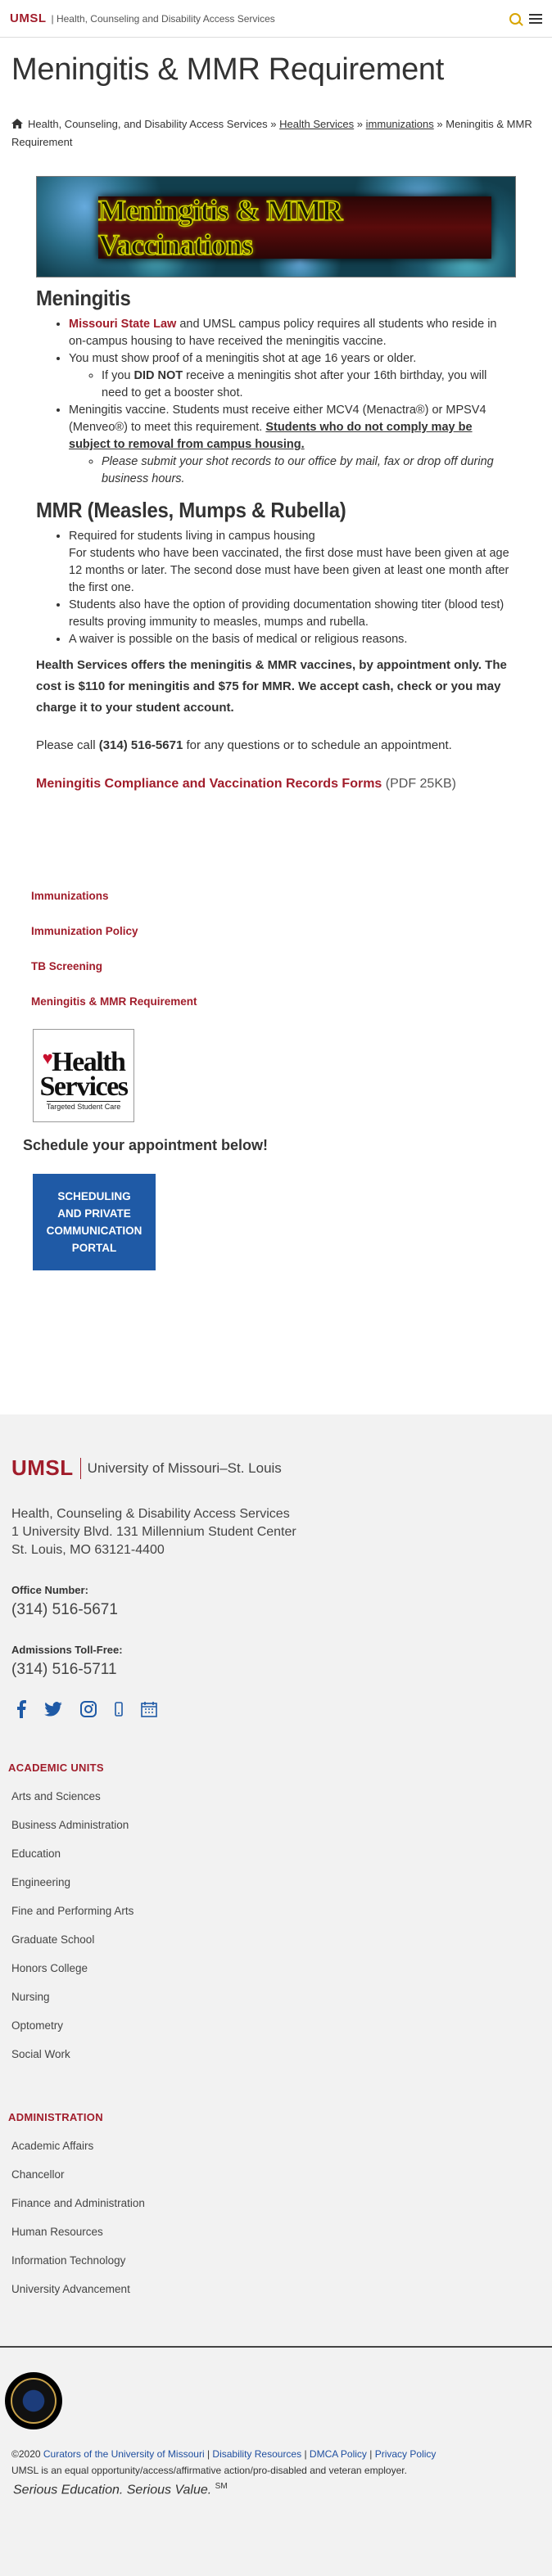 This screenshot has width=552, height=2576. What do you see at coordinates (276, 966) in the screenshot?
I see `sidenav-item-tb-screening: TB Screening` at bounding box center [276, 966].